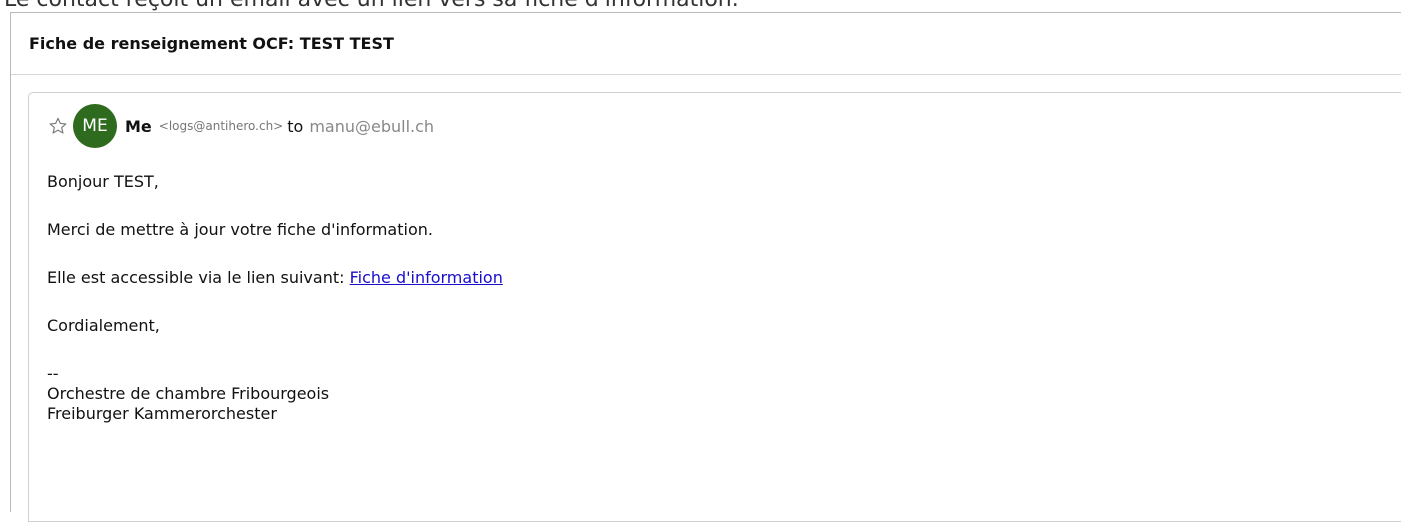  I want to click on star-icon, so click(58, 126).